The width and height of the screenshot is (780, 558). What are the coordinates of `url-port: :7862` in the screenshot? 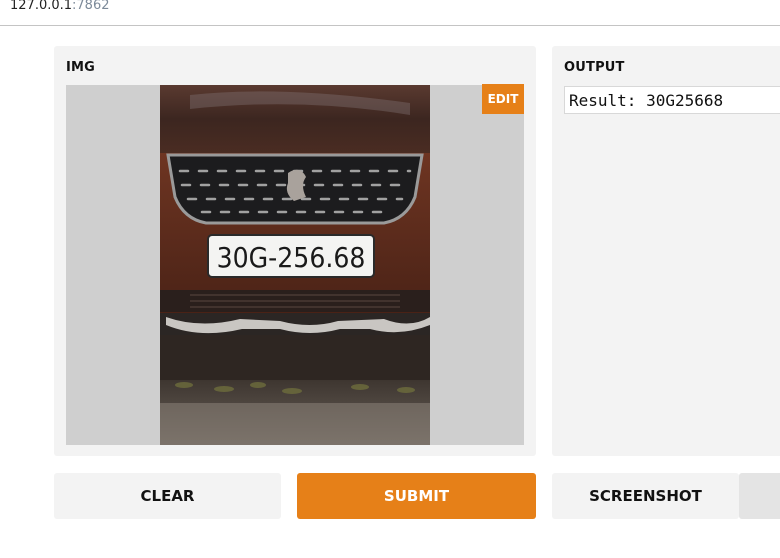 It's located at (91, 6).